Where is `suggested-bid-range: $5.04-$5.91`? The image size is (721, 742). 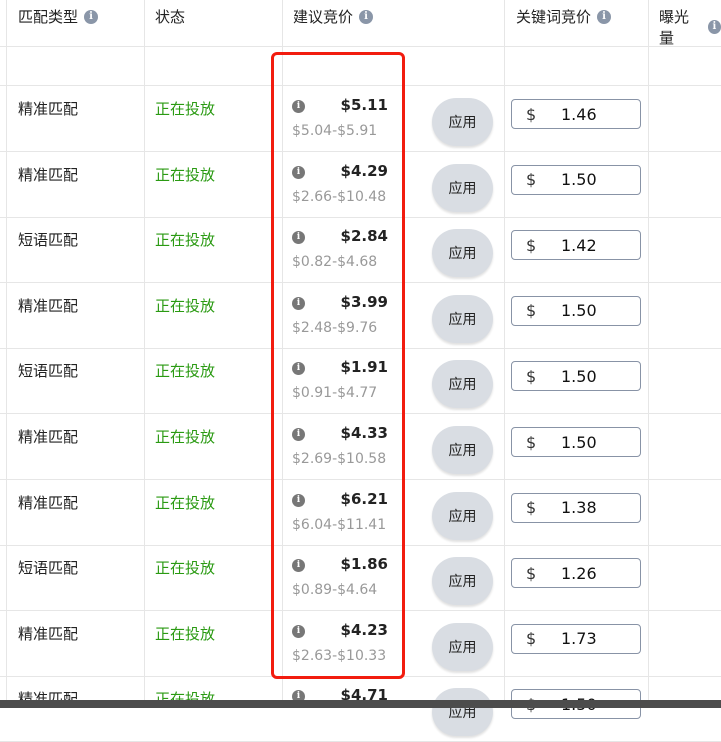 suggested-bid-range: $5.04-$5.91 is located at coordinates (335, 131).